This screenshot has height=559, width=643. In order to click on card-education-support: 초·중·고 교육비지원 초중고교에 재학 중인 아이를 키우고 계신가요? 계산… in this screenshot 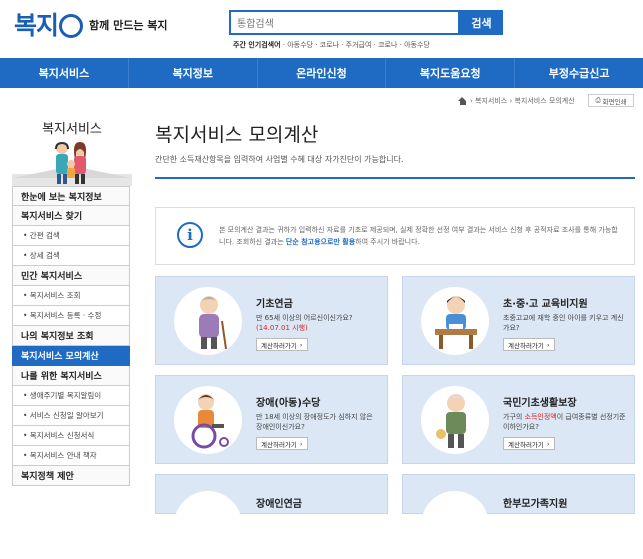, I will do `click(518, 320)`.